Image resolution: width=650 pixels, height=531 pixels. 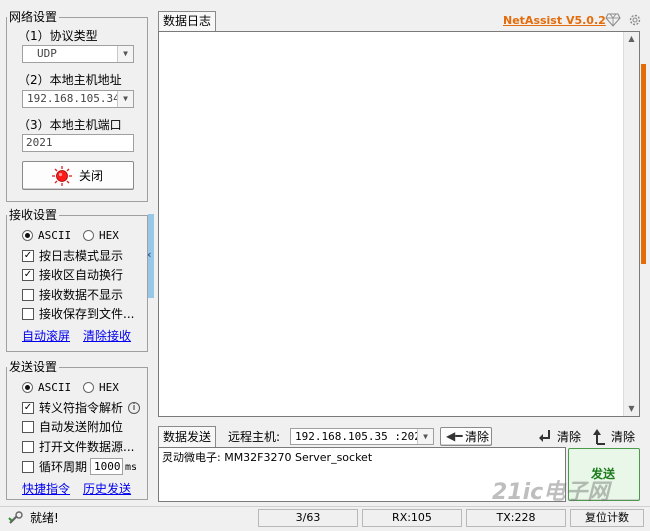 What do you see at coordinates (554, 21) in the screenshot?
I see `app-title: NetAssist V5.0.2` at bounding box center [554, 21].